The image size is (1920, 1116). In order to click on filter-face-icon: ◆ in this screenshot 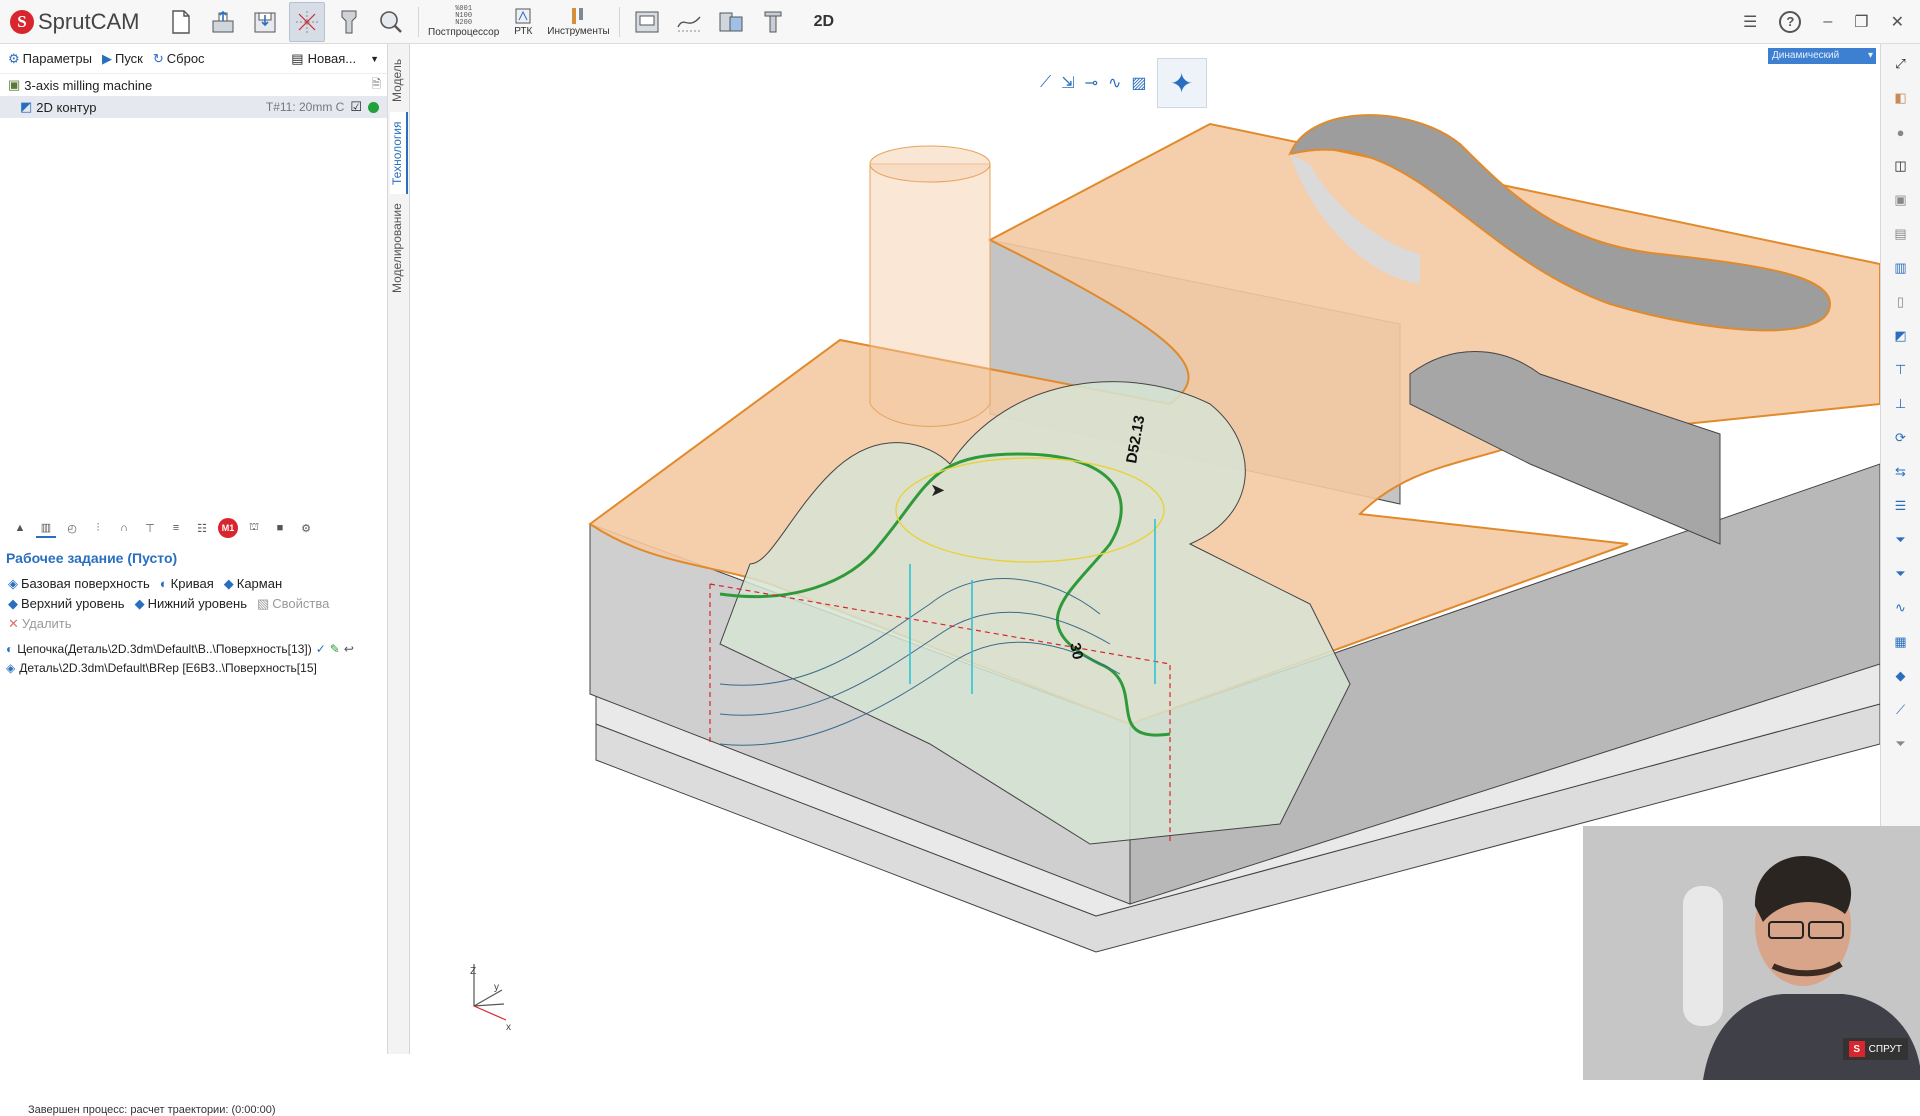, I will do `click(1901, 676)`.